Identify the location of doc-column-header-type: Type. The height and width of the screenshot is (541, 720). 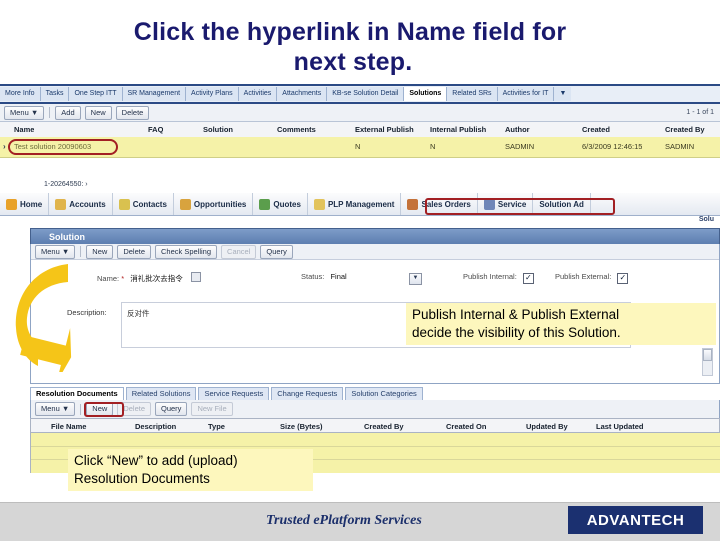
(216, 426).